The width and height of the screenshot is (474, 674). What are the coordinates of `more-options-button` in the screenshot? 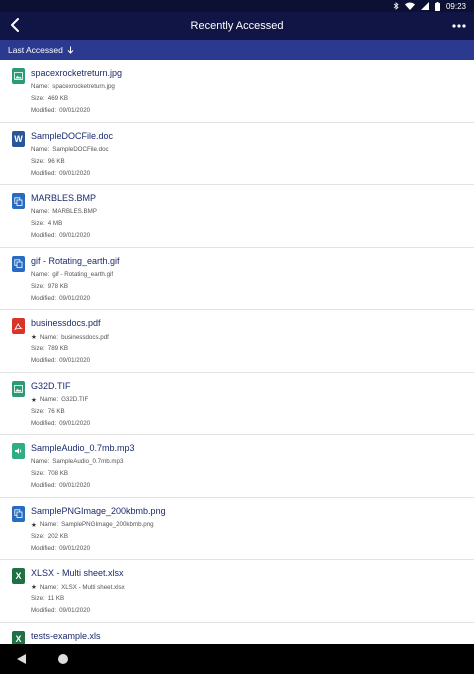 It's located at (459, 26).